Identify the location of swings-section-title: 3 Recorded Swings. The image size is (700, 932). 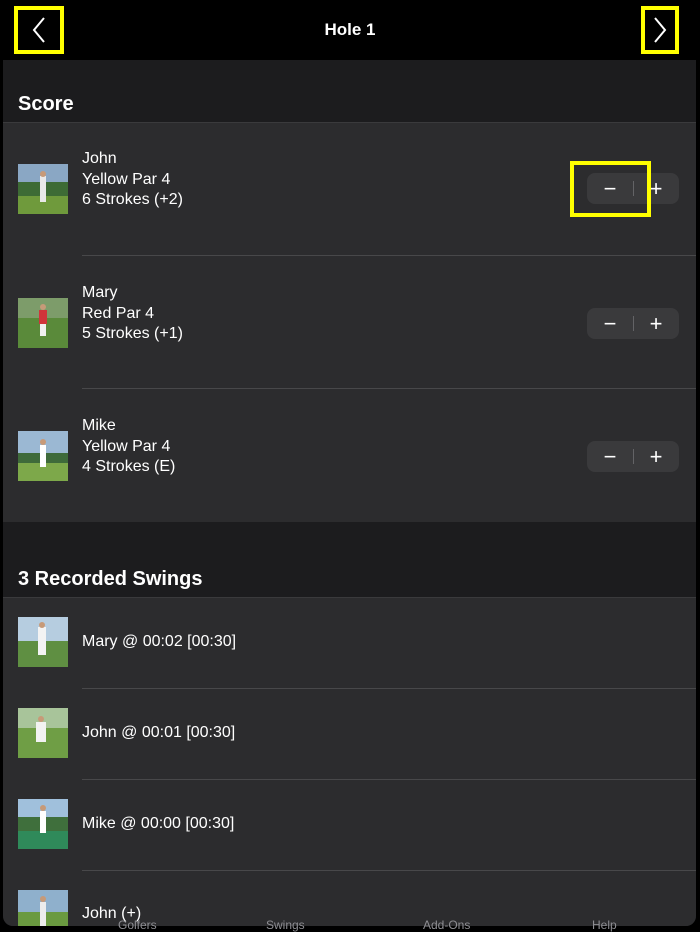
(110, 579).